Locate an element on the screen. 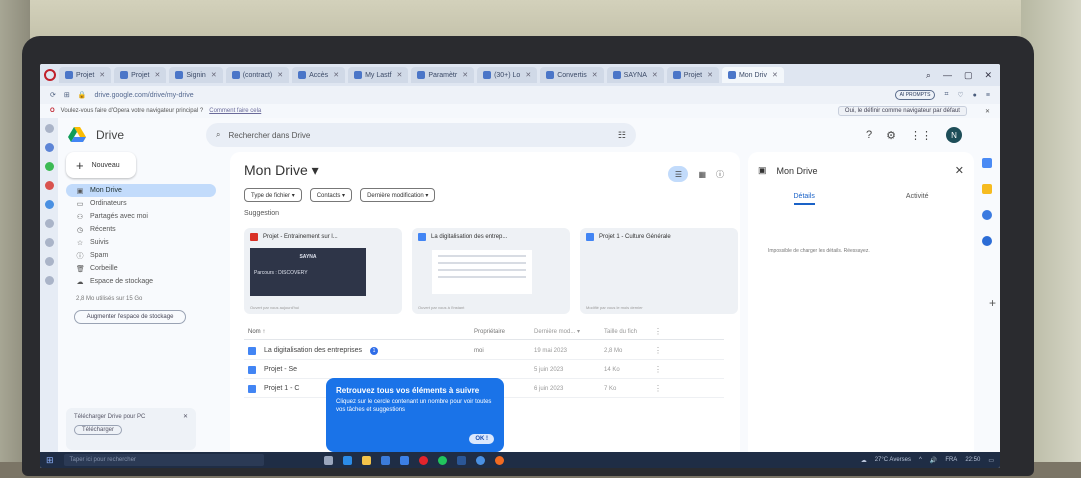 The image size is (1081, 478). tasks-icon is located at coordinates (987, 215).